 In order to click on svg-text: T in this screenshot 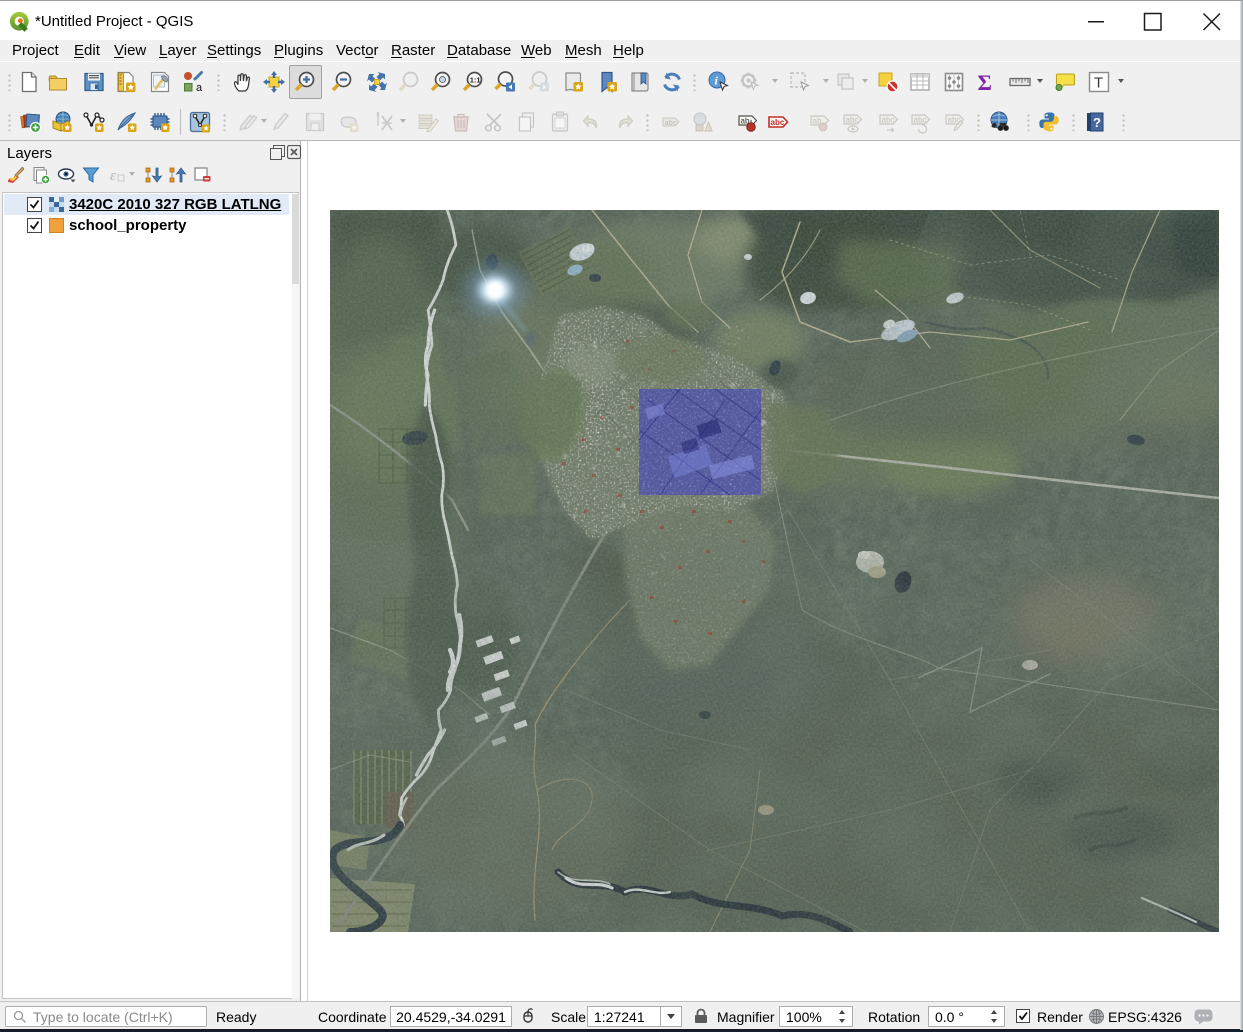, I will do `click(1098, 83)`.